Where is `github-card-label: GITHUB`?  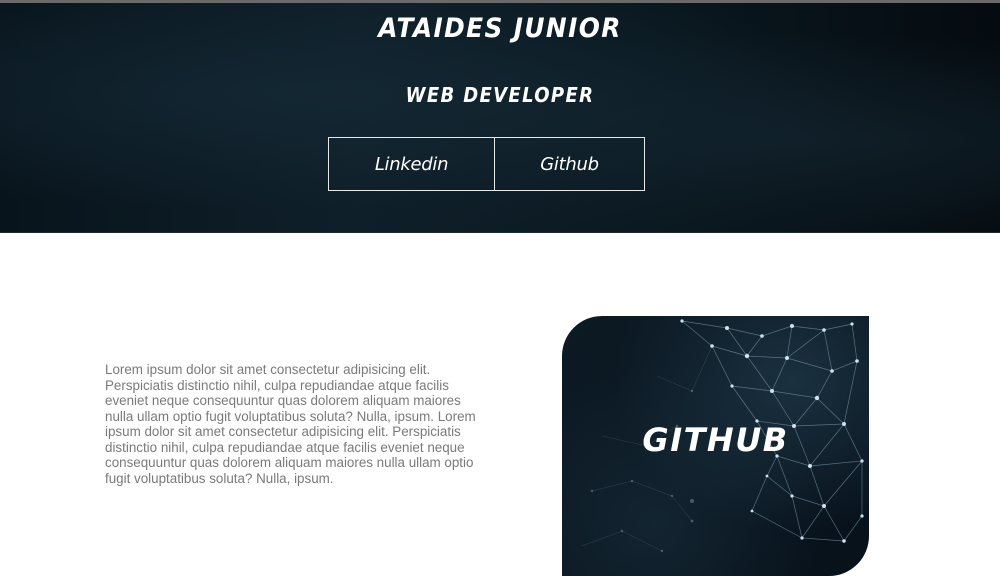 github-card-label: GITHUB is located at coordinates (715, 440).